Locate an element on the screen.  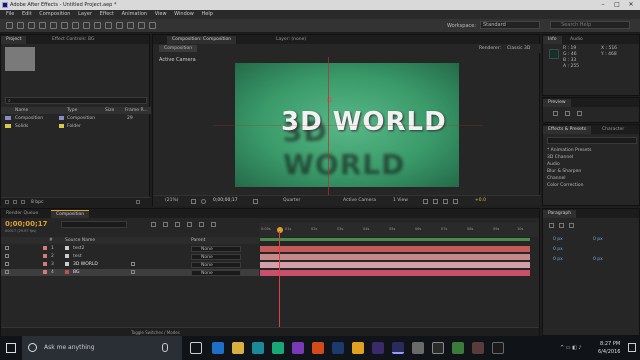
hand-tool-icon is located at coordinates (20, 25).